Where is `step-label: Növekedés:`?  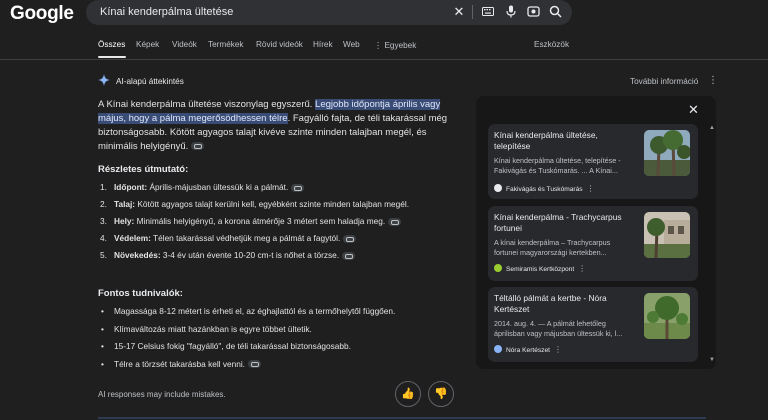
step-label: Növekedés: is located at coordinates (137, 255).